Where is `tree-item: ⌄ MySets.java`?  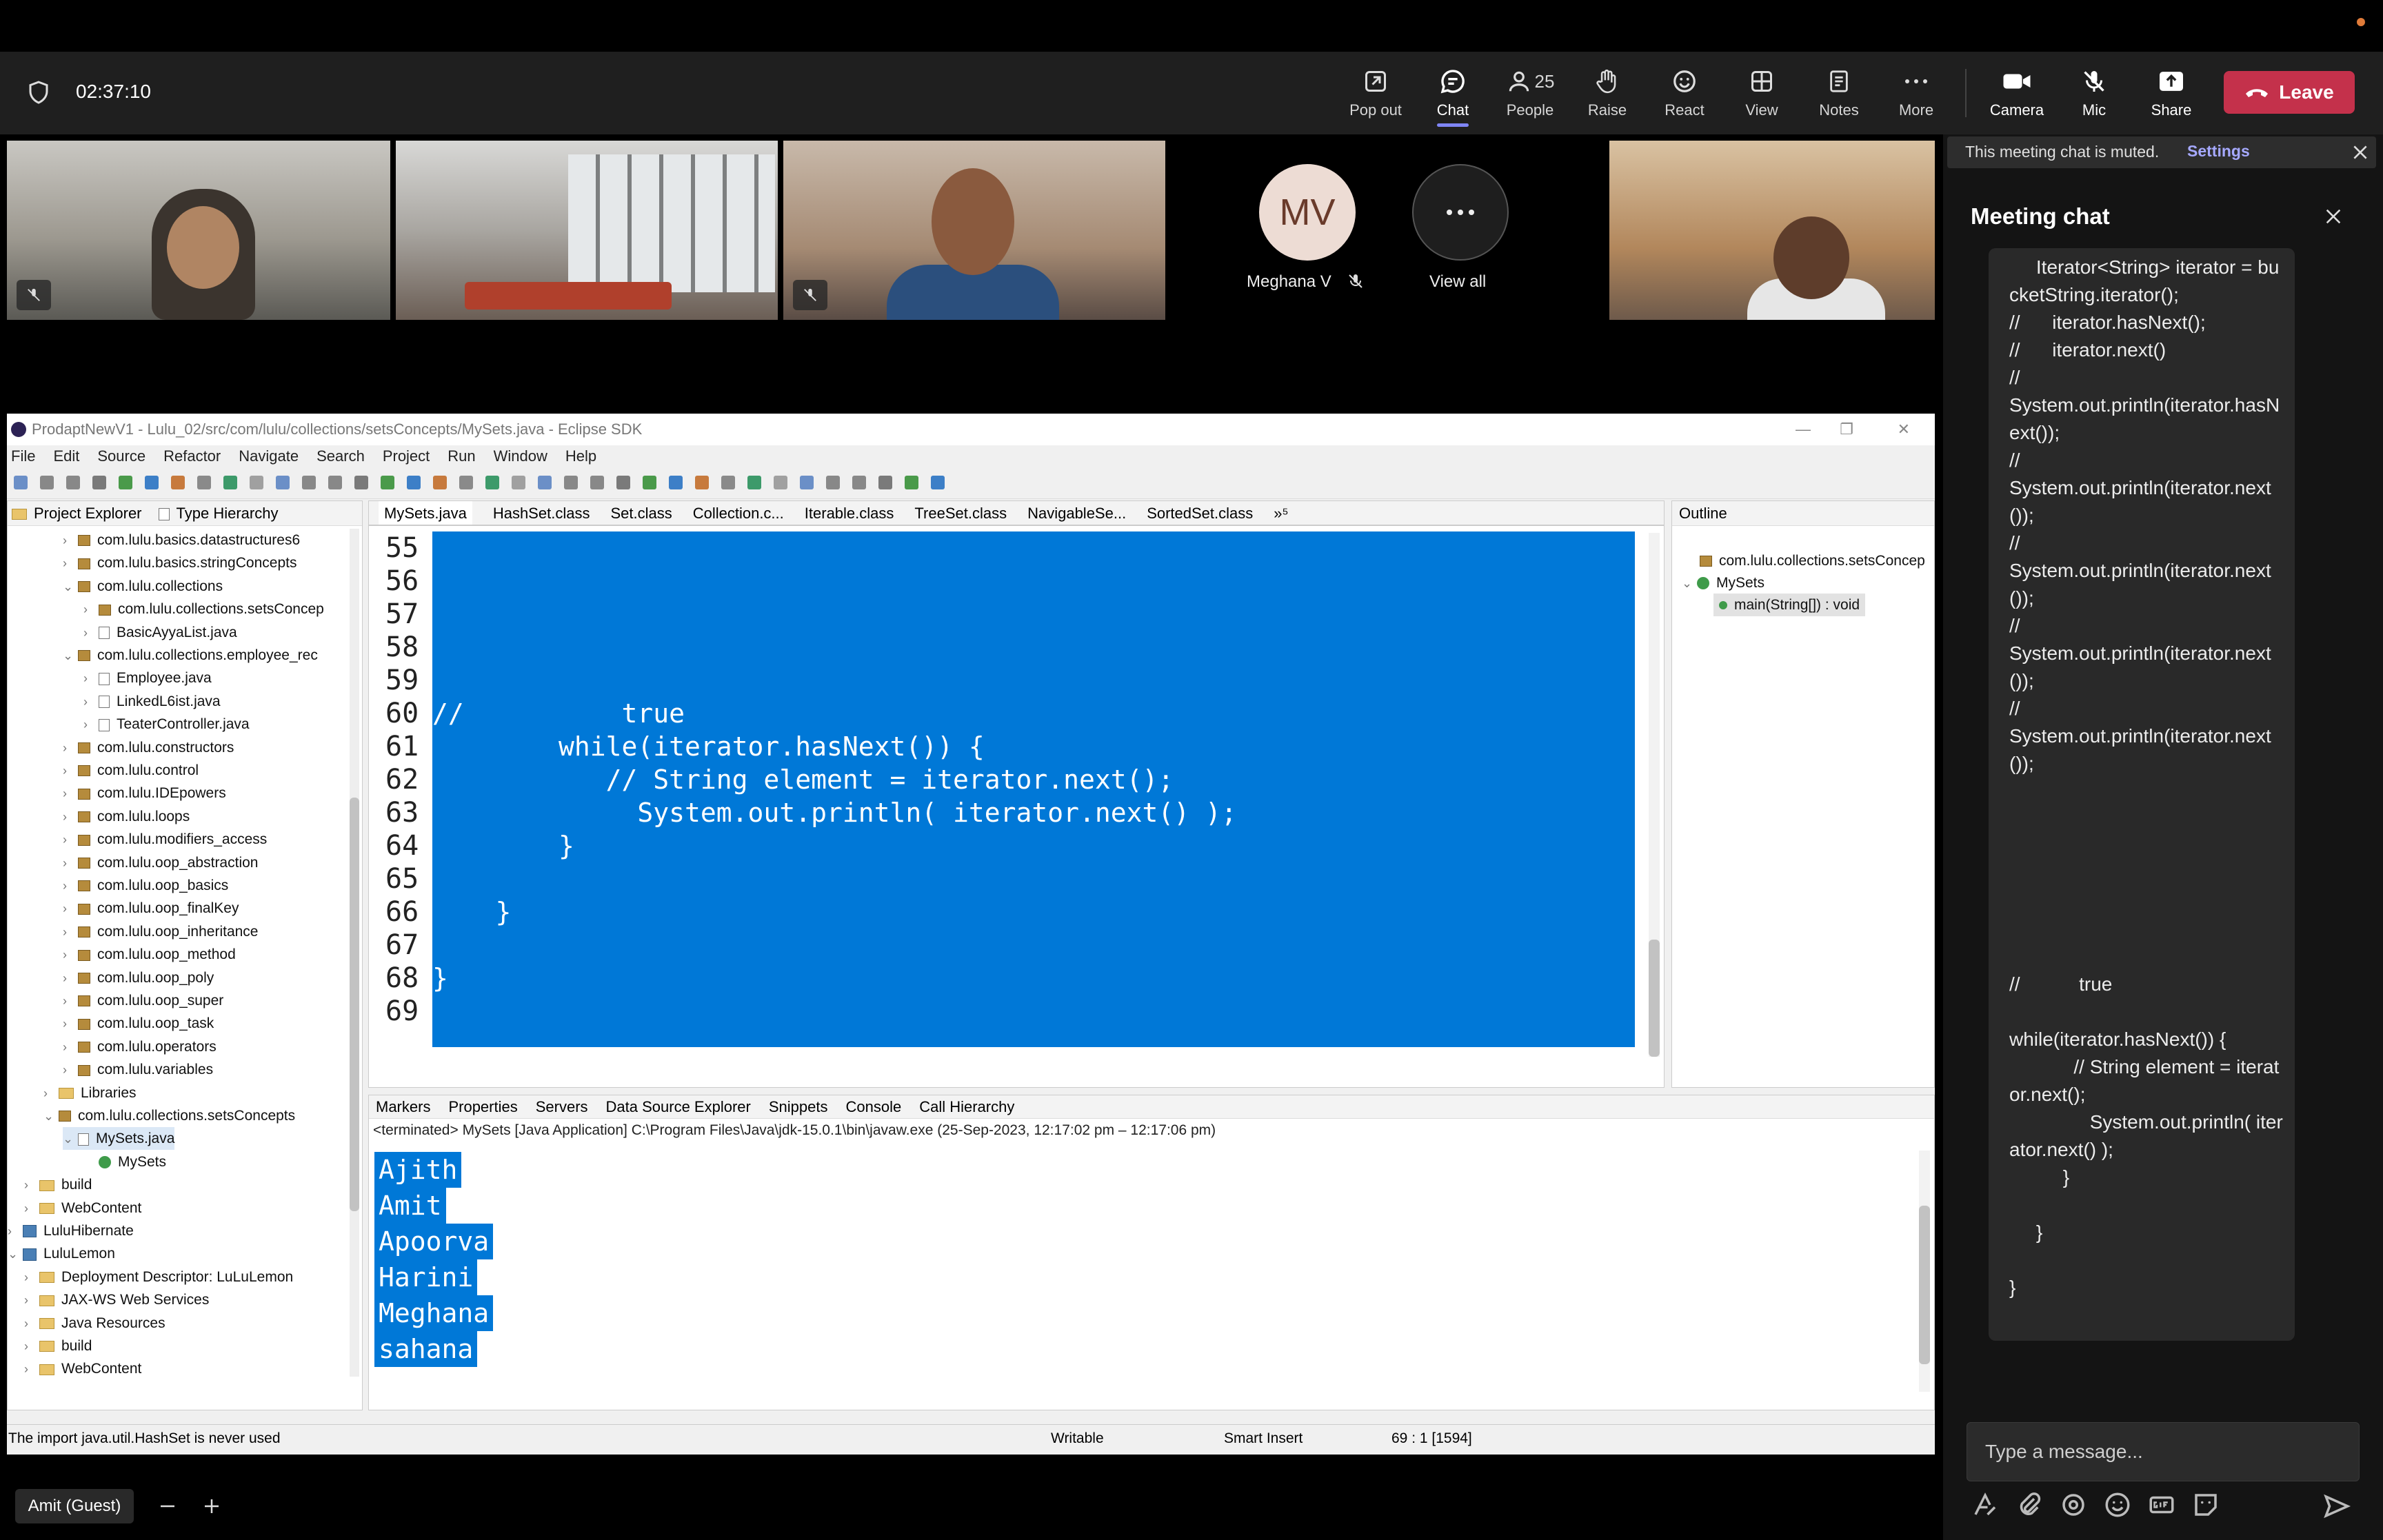
tree-item: ⌄ MySets.java is located at coordinates (119, 1139).